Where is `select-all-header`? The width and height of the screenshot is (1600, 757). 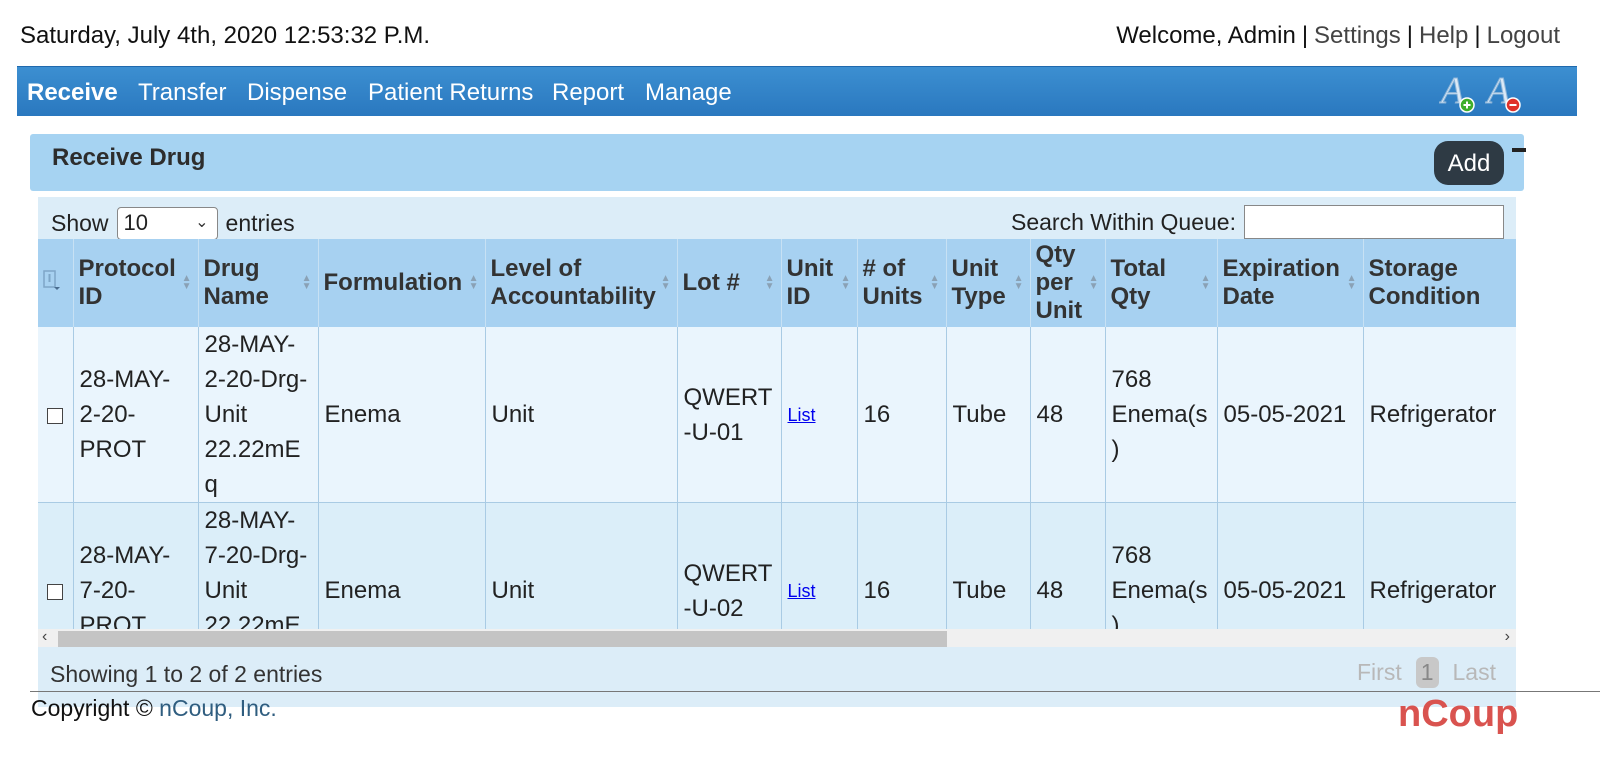 select-all-header is located at coordinates (56, 283).